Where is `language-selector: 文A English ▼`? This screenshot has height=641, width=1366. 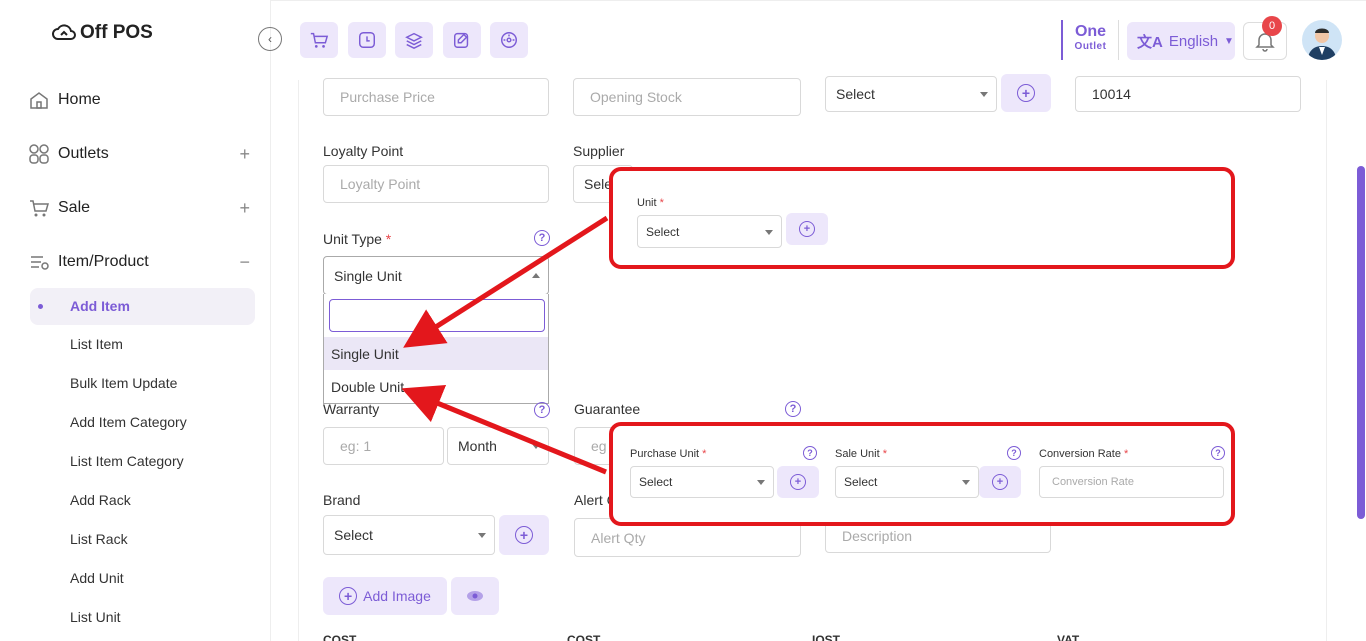 language-selector: 文A English ▼ is located at coordinates (1181, 41).